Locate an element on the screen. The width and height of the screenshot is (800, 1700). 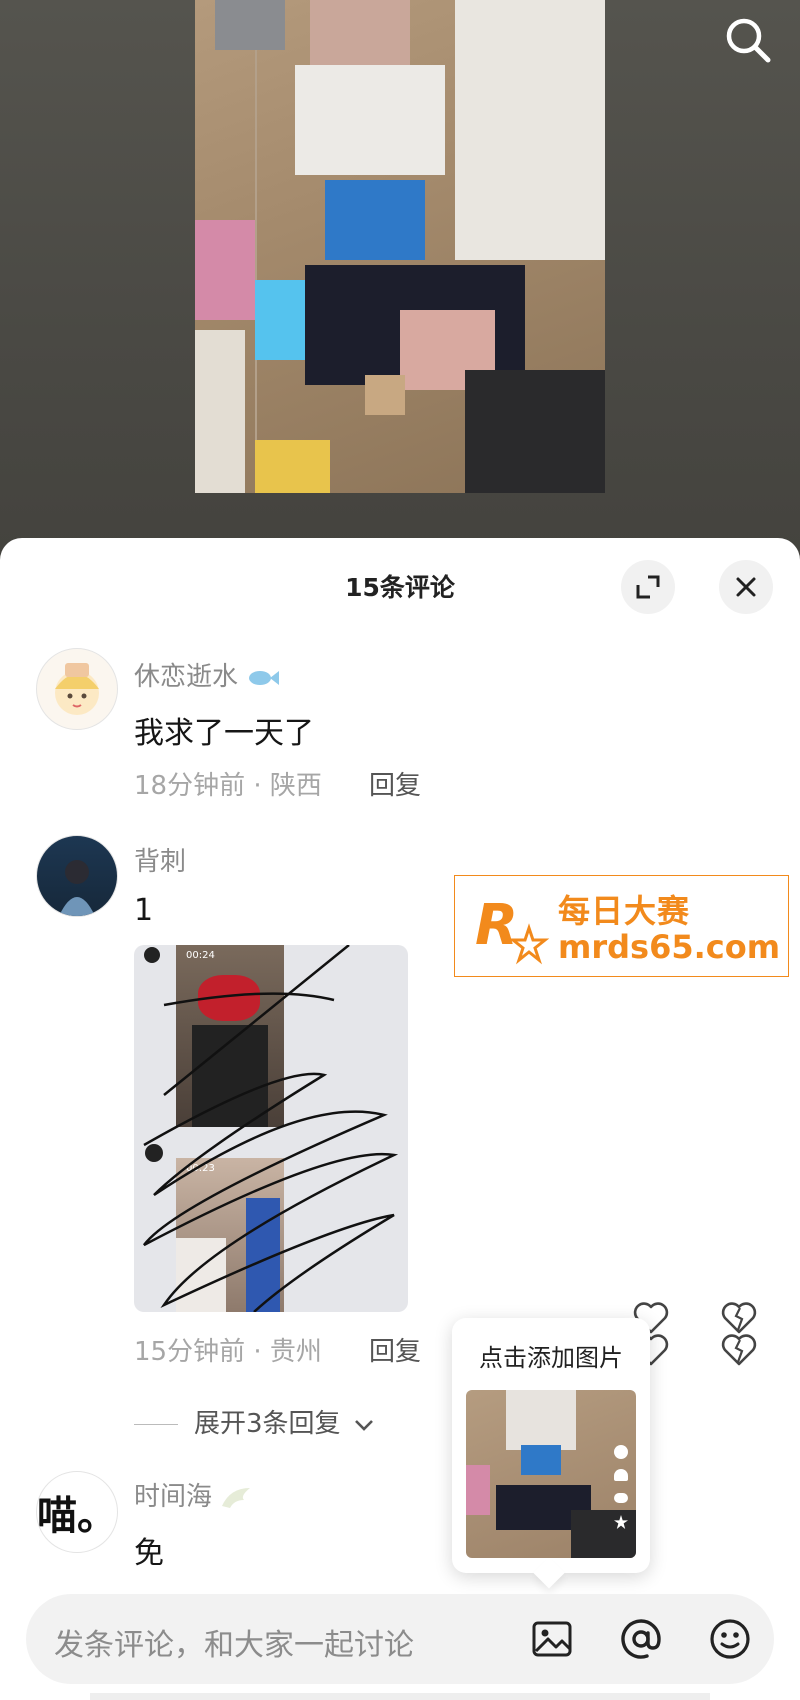
wing-badge-icon is located at coordinates (236, 1497).